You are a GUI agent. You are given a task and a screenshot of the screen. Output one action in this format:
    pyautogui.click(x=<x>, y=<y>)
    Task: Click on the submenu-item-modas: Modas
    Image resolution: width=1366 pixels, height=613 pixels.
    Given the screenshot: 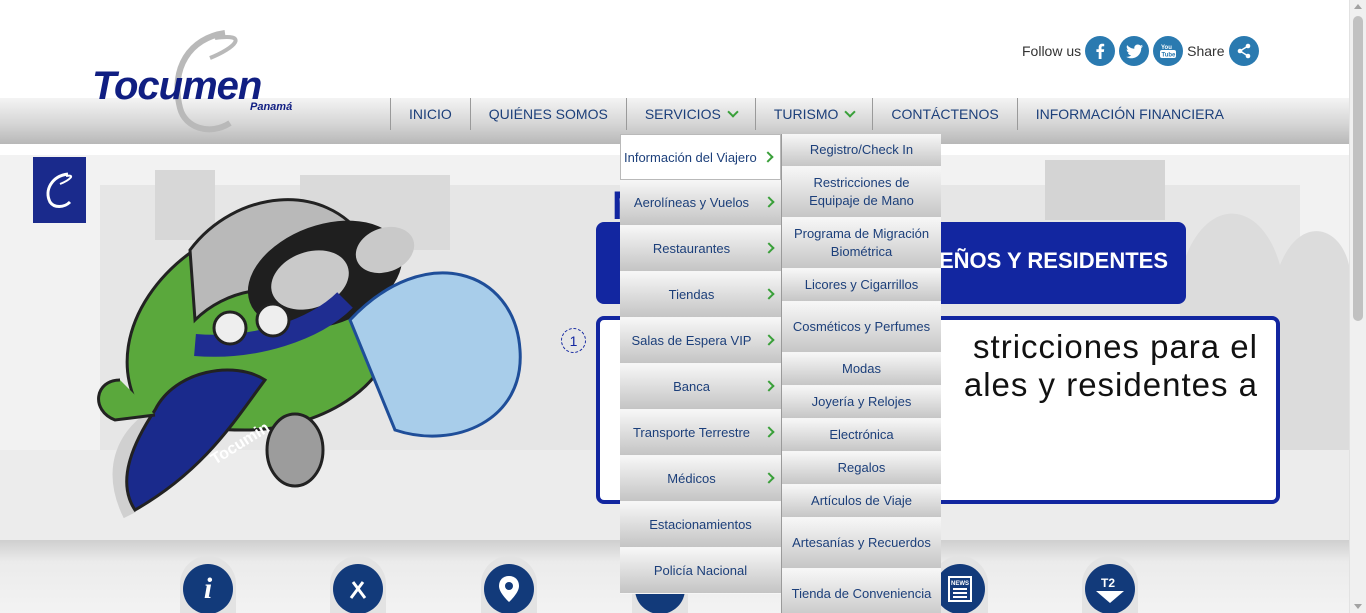 What is the action you would take?
    pyautogui.click(x=861, y=369)
    